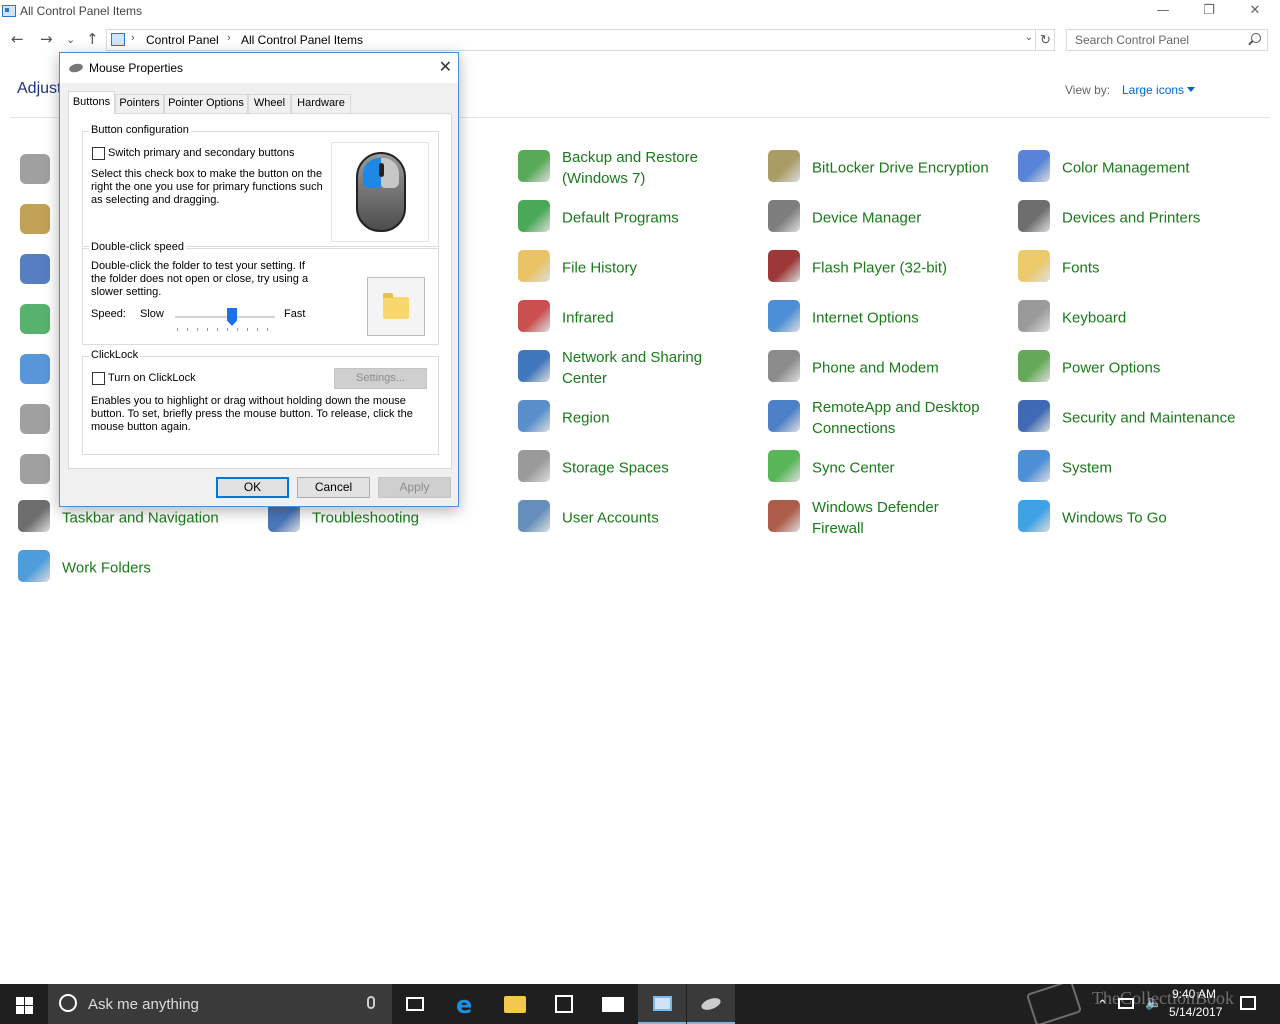 This screenshot has width=1280, height=1024. Describe the element at coordinates (620, 218) in the screenshot. I see `cp-item-label: Default Programs` at that location.